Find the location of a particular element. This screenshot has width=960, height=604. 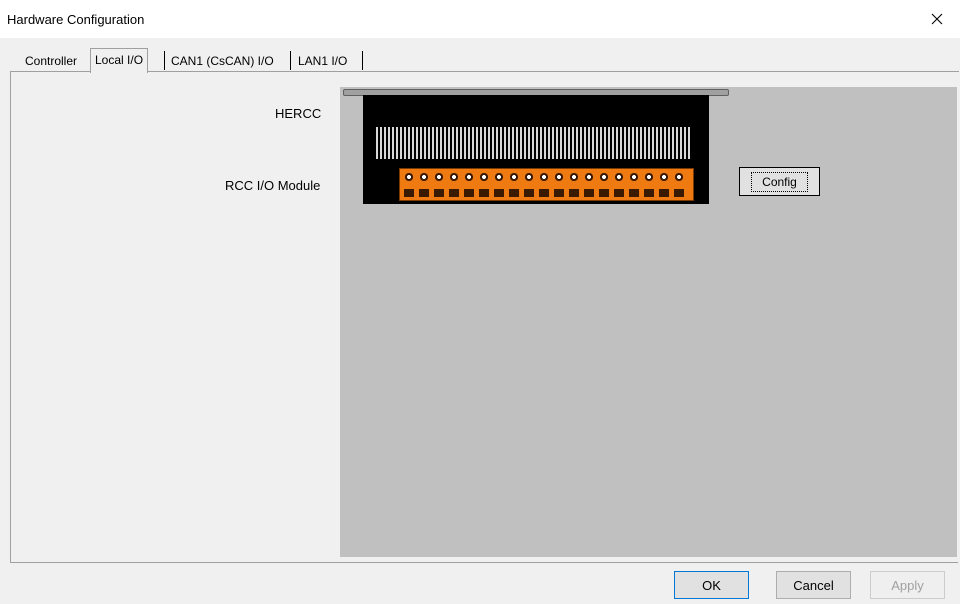

hercc-controller-image is located at coordinates (536, 149).